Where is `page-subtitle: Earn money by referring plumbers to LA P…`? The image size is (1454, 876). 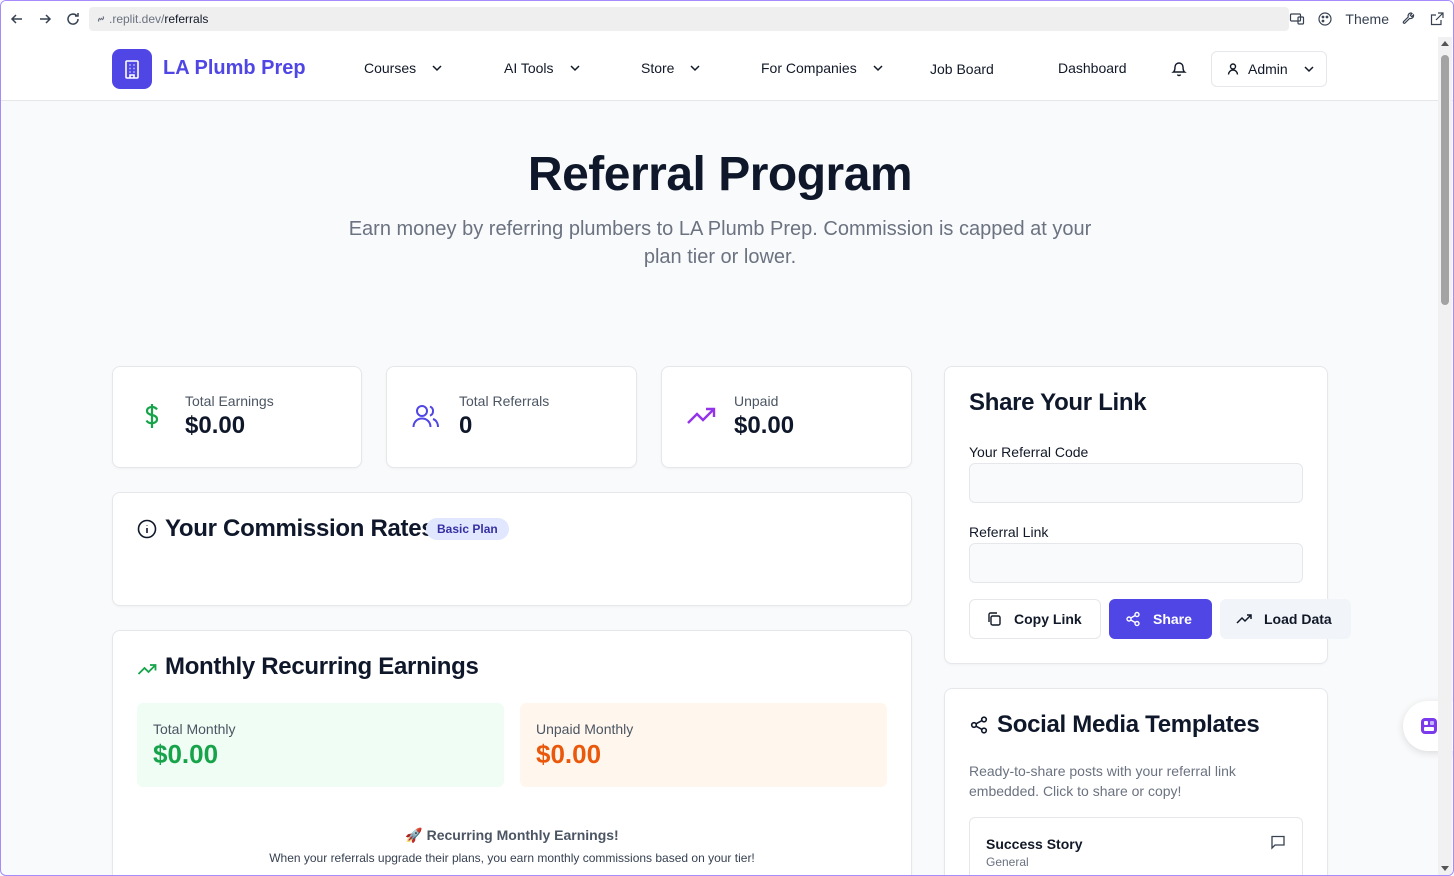
page-subtitle: Earn money by referring plumbers to LA P… is located at coordinates (720, 243).